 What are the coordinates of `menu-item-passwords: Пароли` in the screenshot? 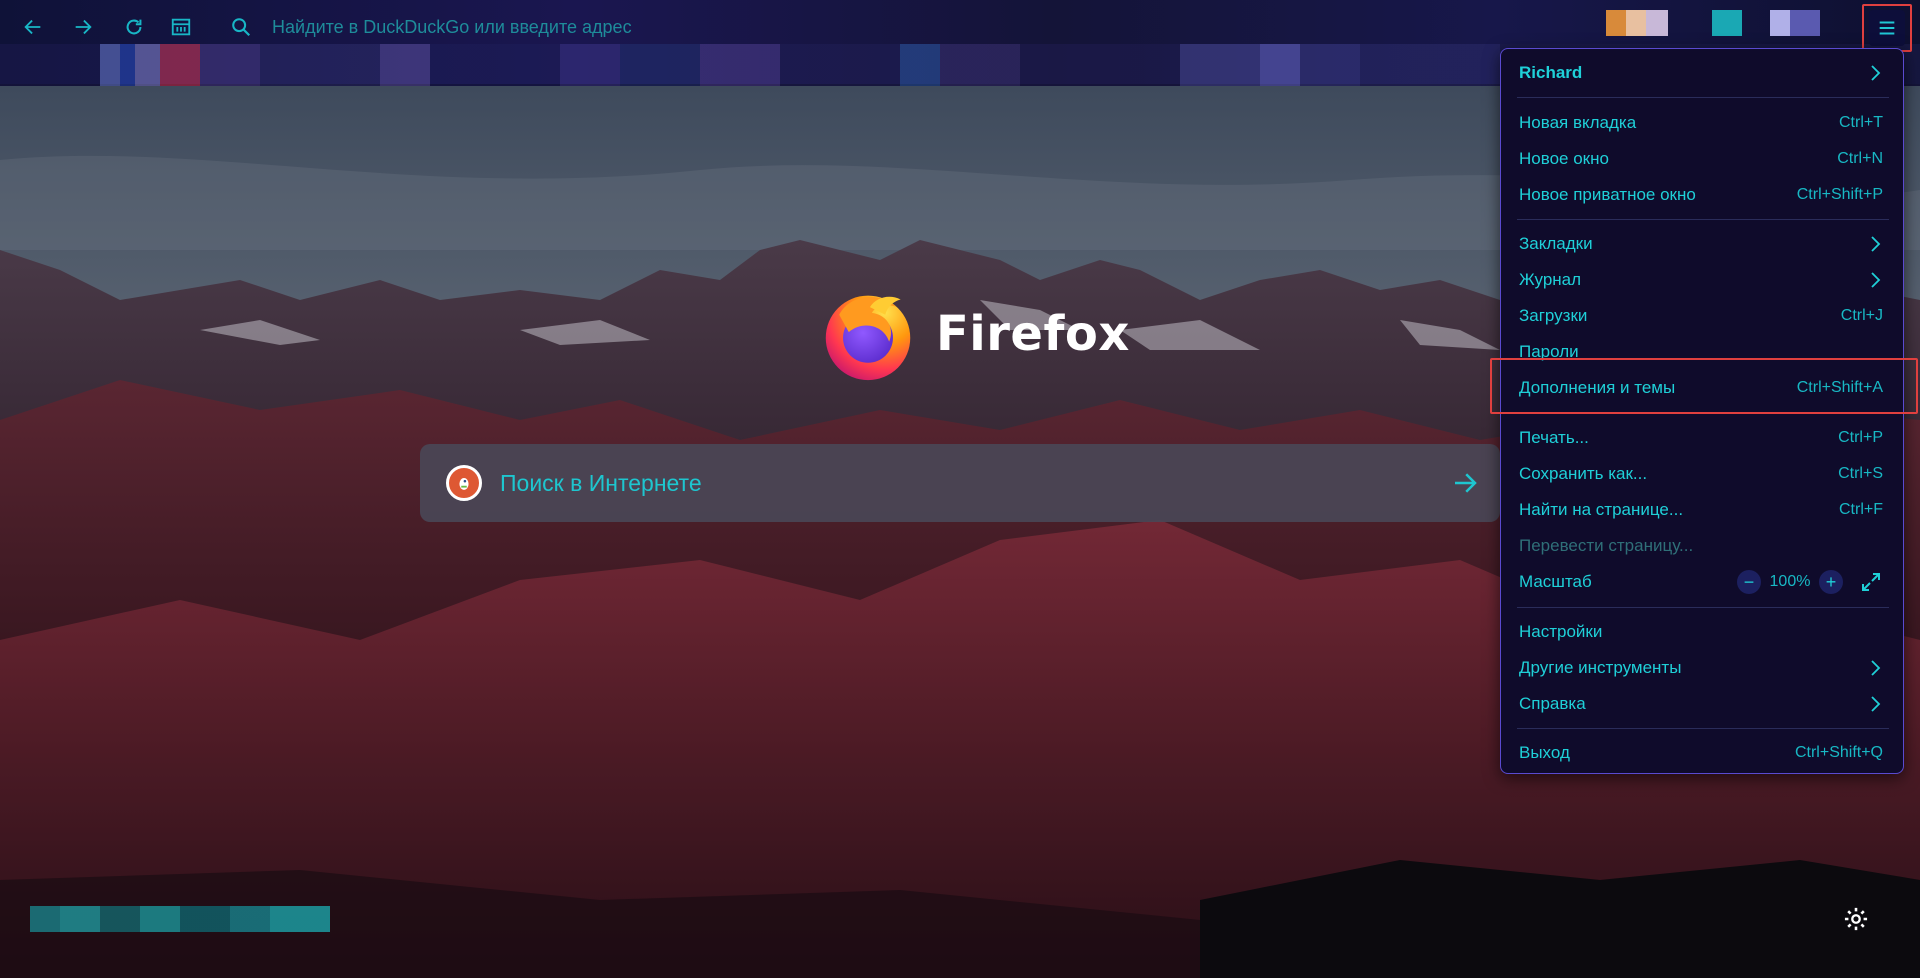 It's located at (1703, 352).